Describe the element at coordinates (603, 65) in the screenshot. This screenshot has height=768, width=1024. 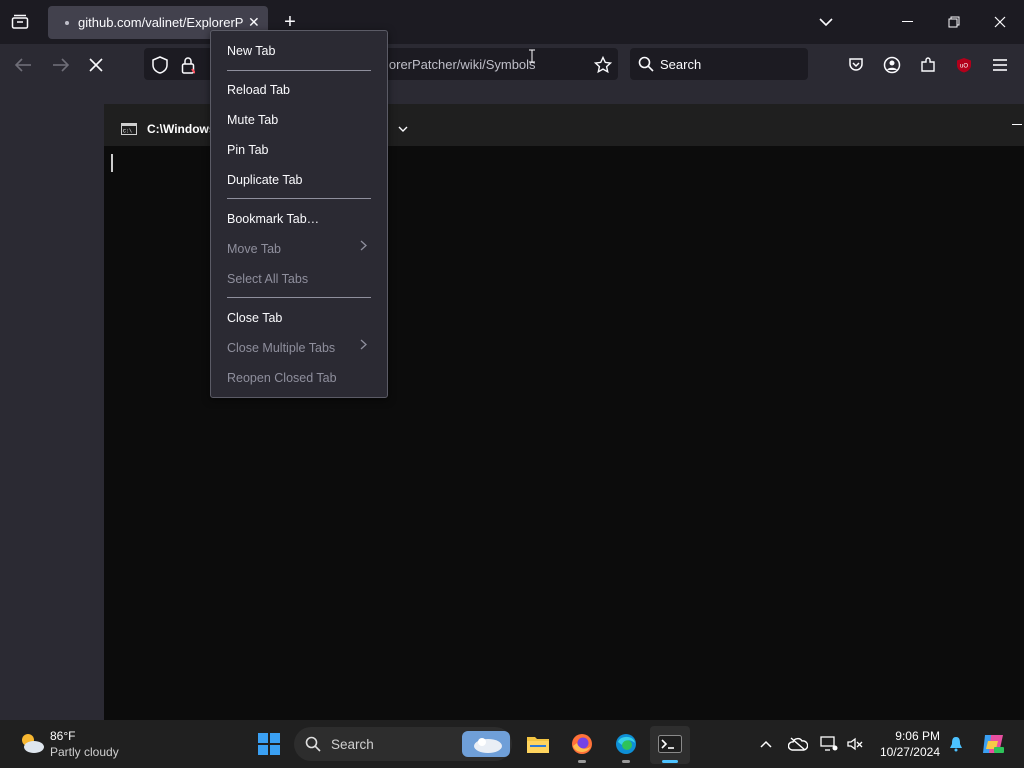
I see `bookmark-star-icon` at that location.